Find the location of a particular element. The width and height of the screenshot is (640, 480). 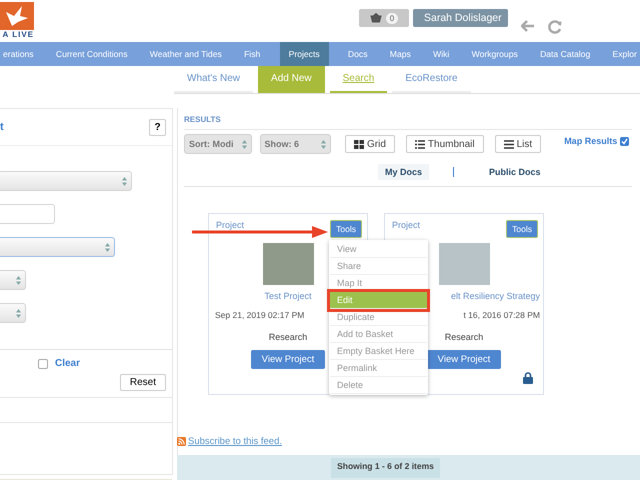

user-button: Sarah Dolislager is located at coordinates (460, 18).